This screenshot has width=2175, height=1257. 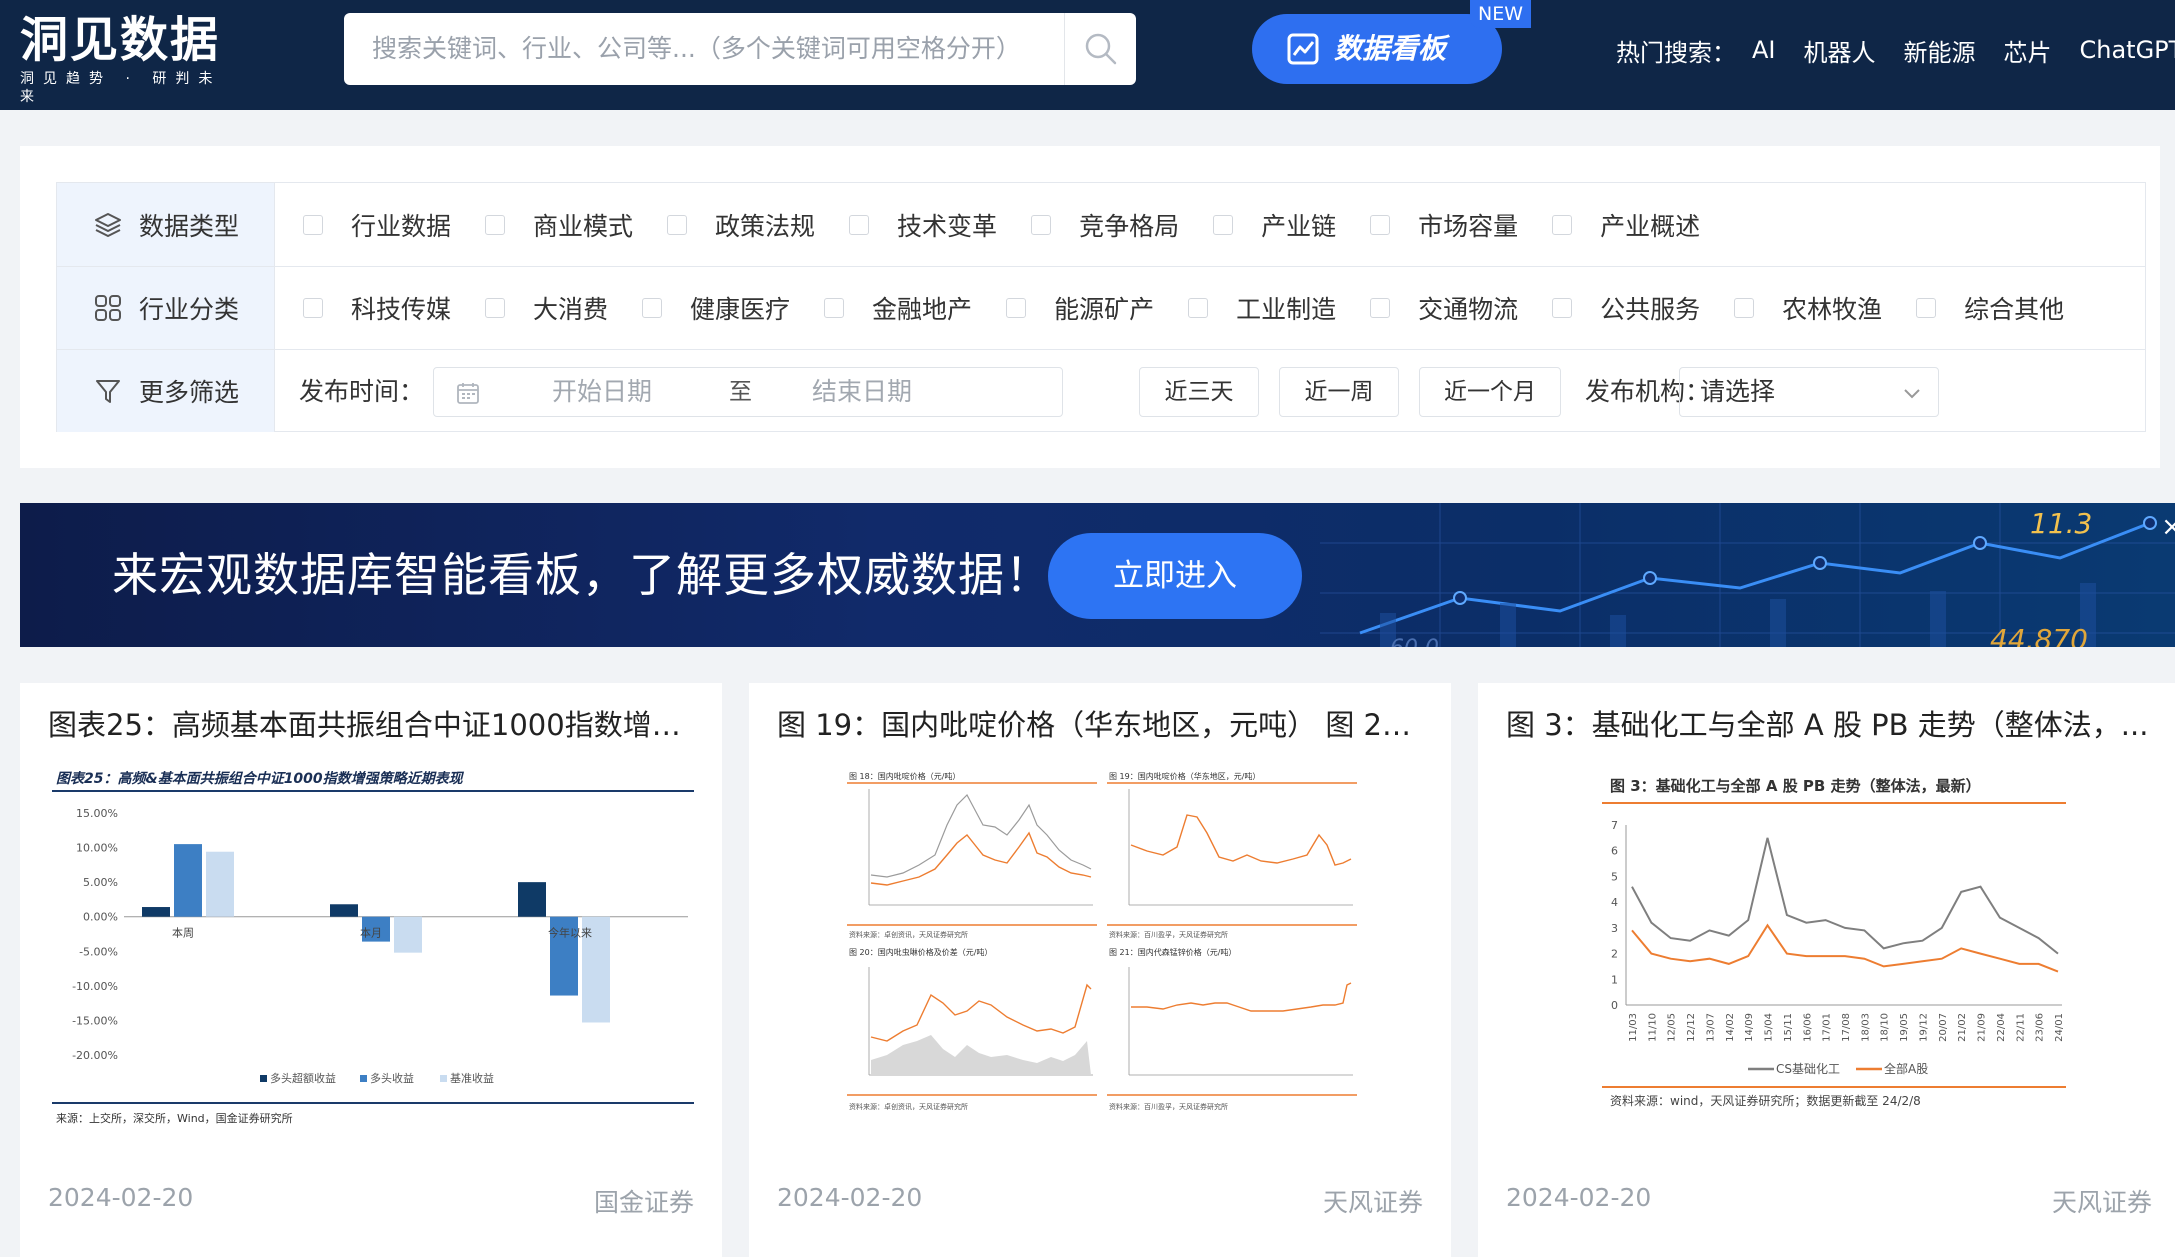 I want to click on date-range-picker: 开始日期 至 结束日期, so click(x=748, y=392).